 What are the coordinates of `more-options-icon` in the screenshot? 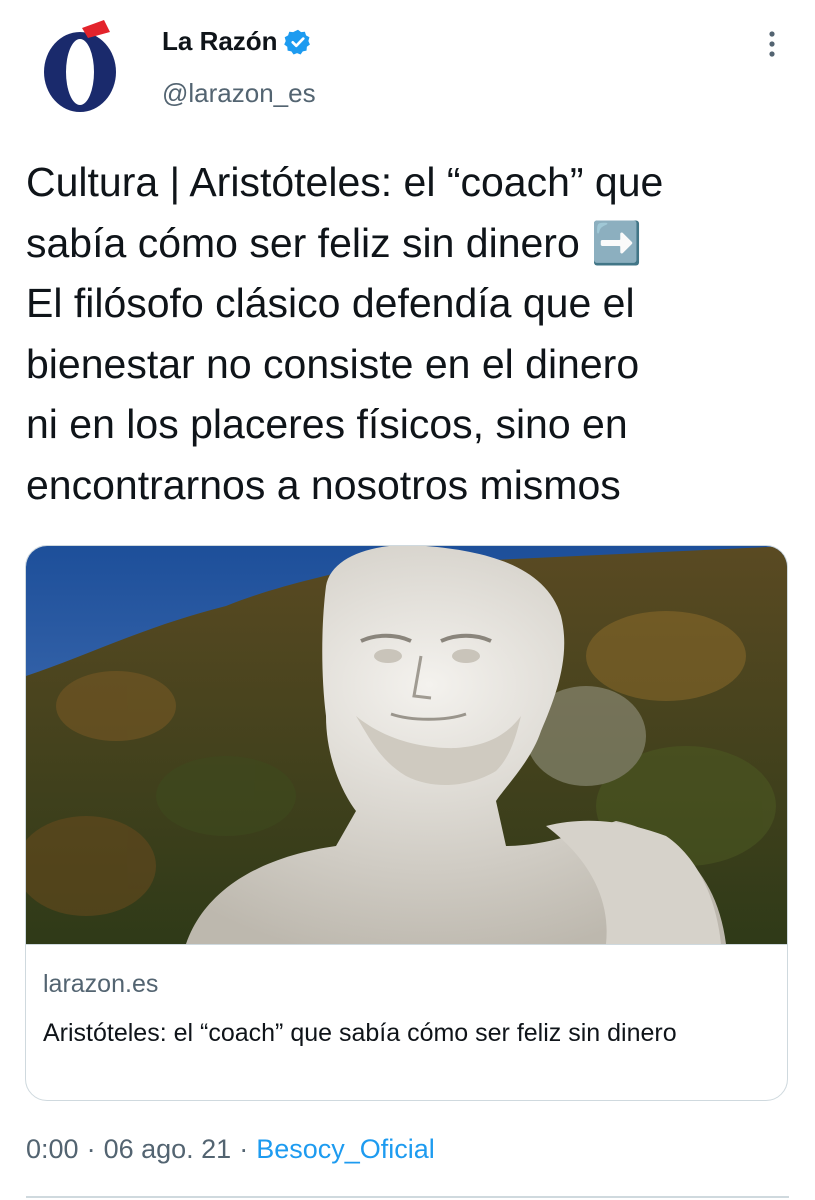 It's located at (772, 46).